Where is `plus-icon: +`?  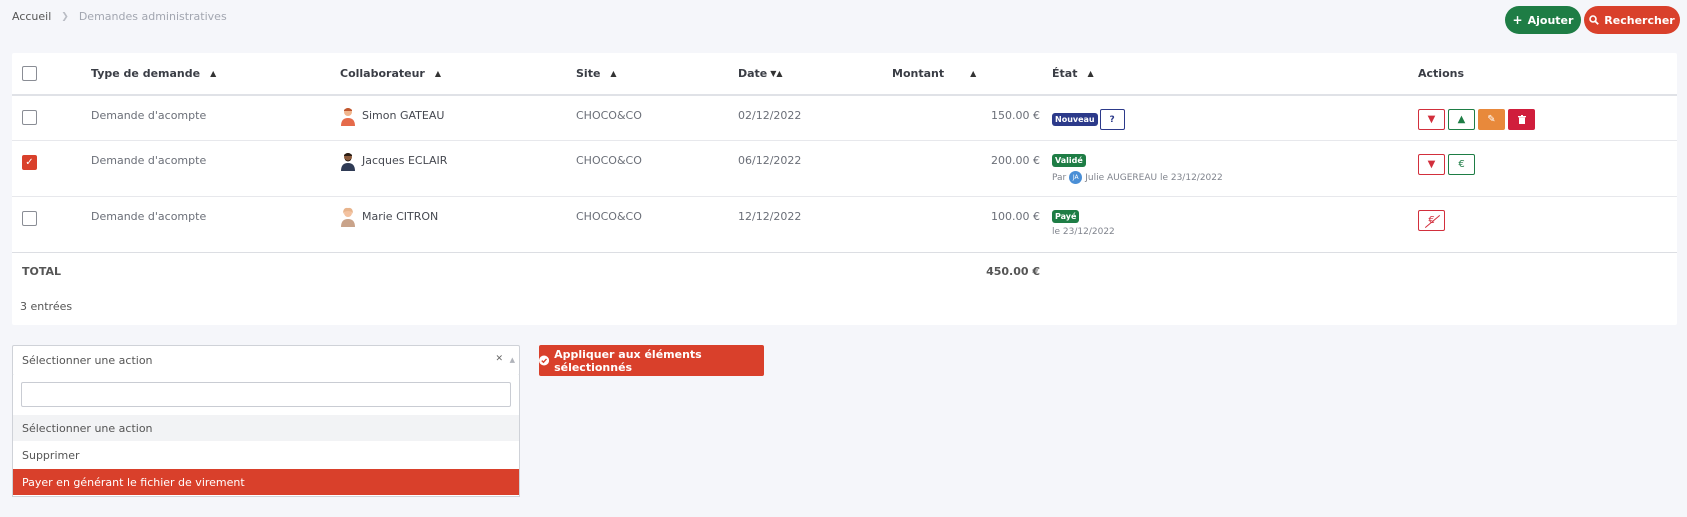
plus-icon: + is located at coordinates (1517, 20).